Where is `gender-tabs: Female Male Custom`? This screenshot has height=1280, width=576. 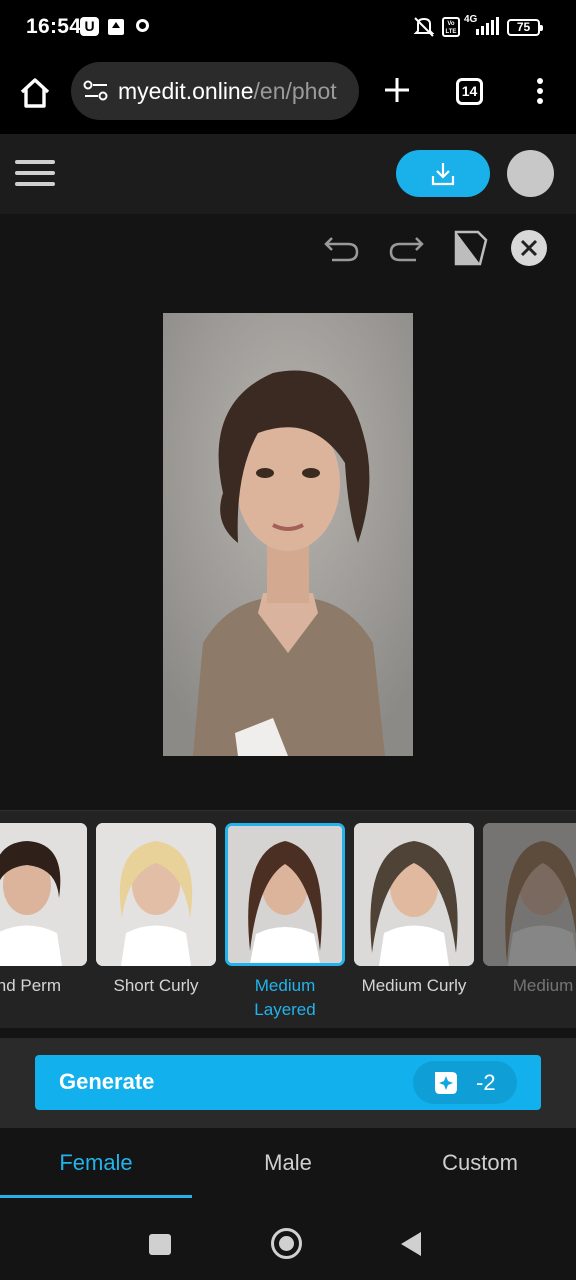
gender-tabs: Female Male Custom is located at coordinates (288, 1165).